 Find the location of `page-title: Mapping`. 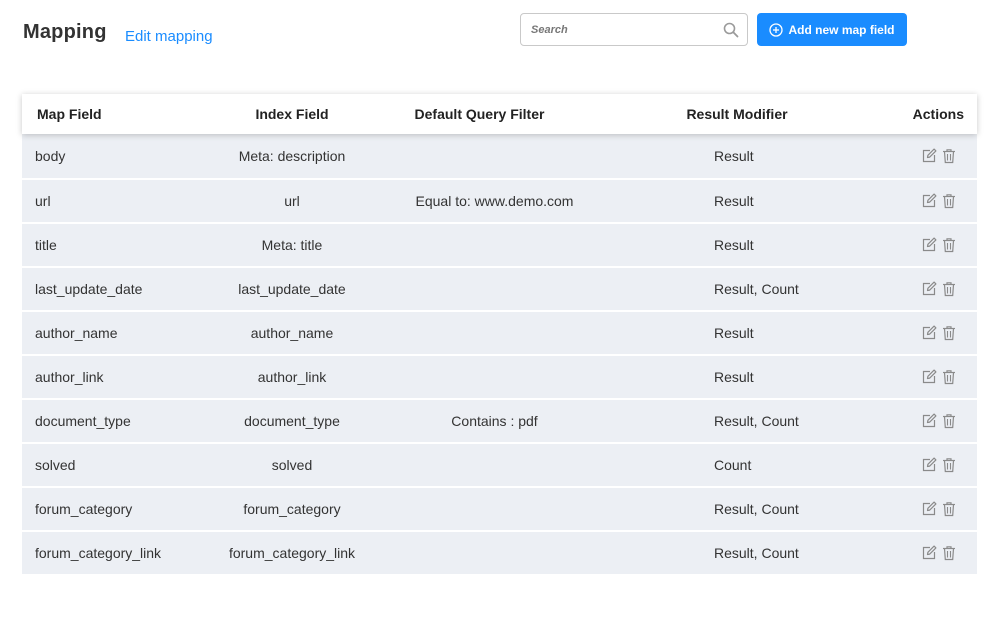

page-title: Mapping is located at coordinates (65, 32).